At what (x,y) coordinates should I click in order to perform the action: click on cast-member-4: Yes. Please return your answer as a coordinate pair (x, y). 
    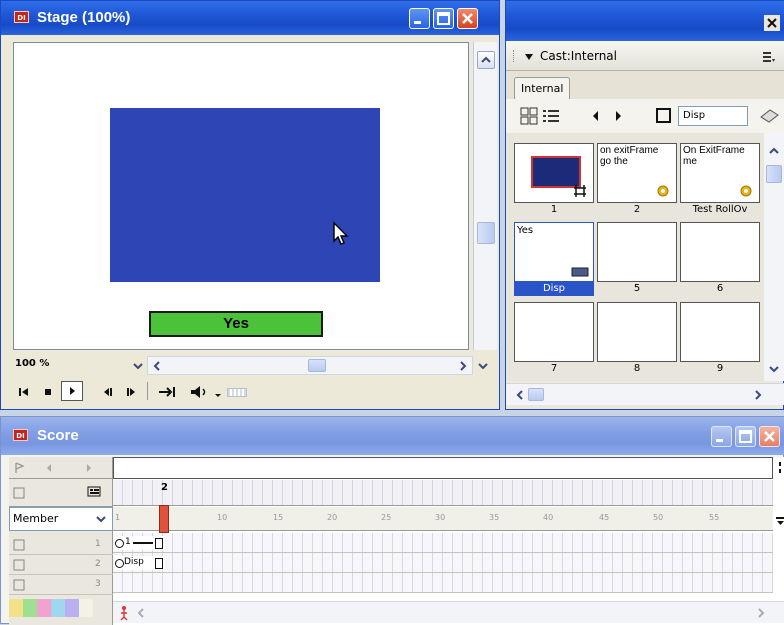
    Looking at the image, I should click on (554, 252).